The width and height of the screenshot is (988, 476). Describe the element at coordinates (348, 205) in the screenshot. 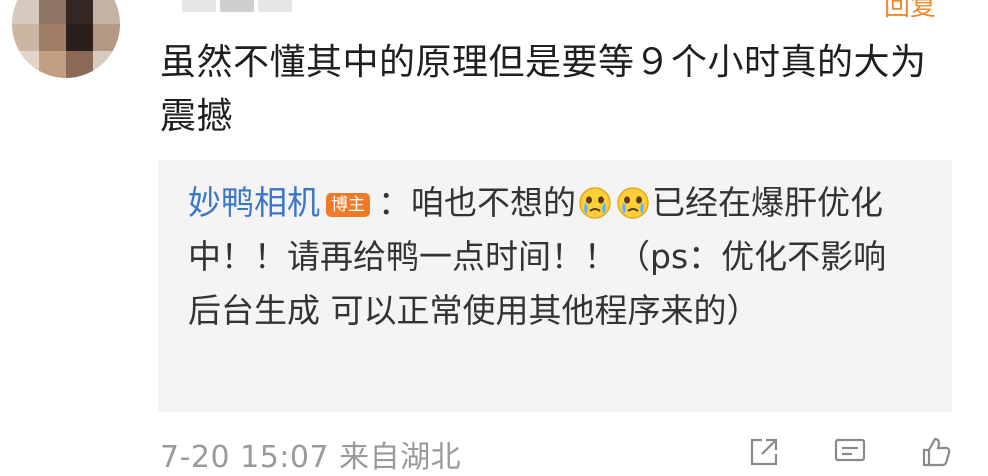

I see `blogger-badge: 博主` at that location.